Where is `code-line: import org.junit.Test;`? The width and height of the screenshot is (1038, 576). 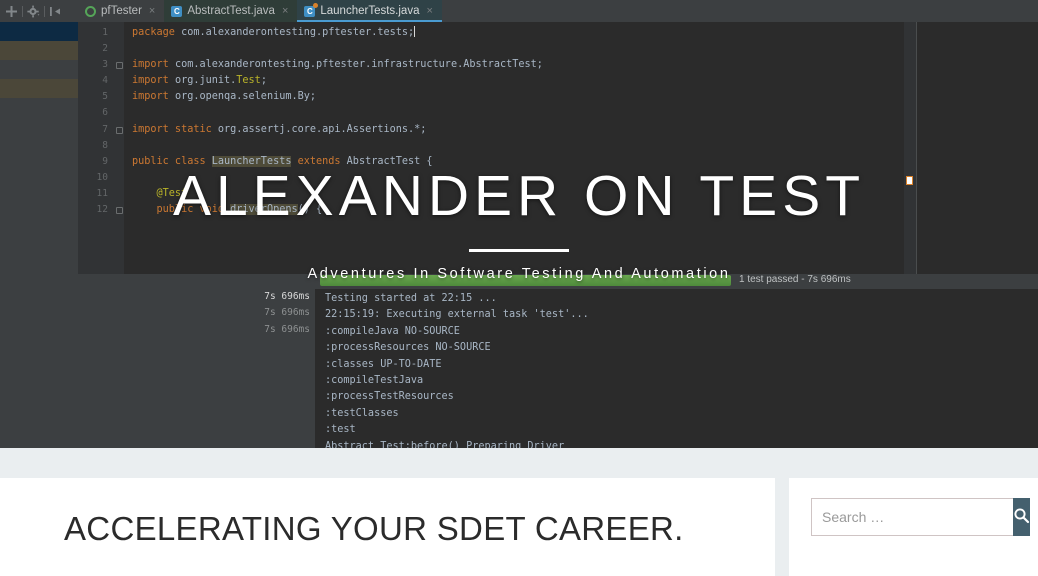 code-line: import org.junit.Test; is located at coordinates (514, 81).